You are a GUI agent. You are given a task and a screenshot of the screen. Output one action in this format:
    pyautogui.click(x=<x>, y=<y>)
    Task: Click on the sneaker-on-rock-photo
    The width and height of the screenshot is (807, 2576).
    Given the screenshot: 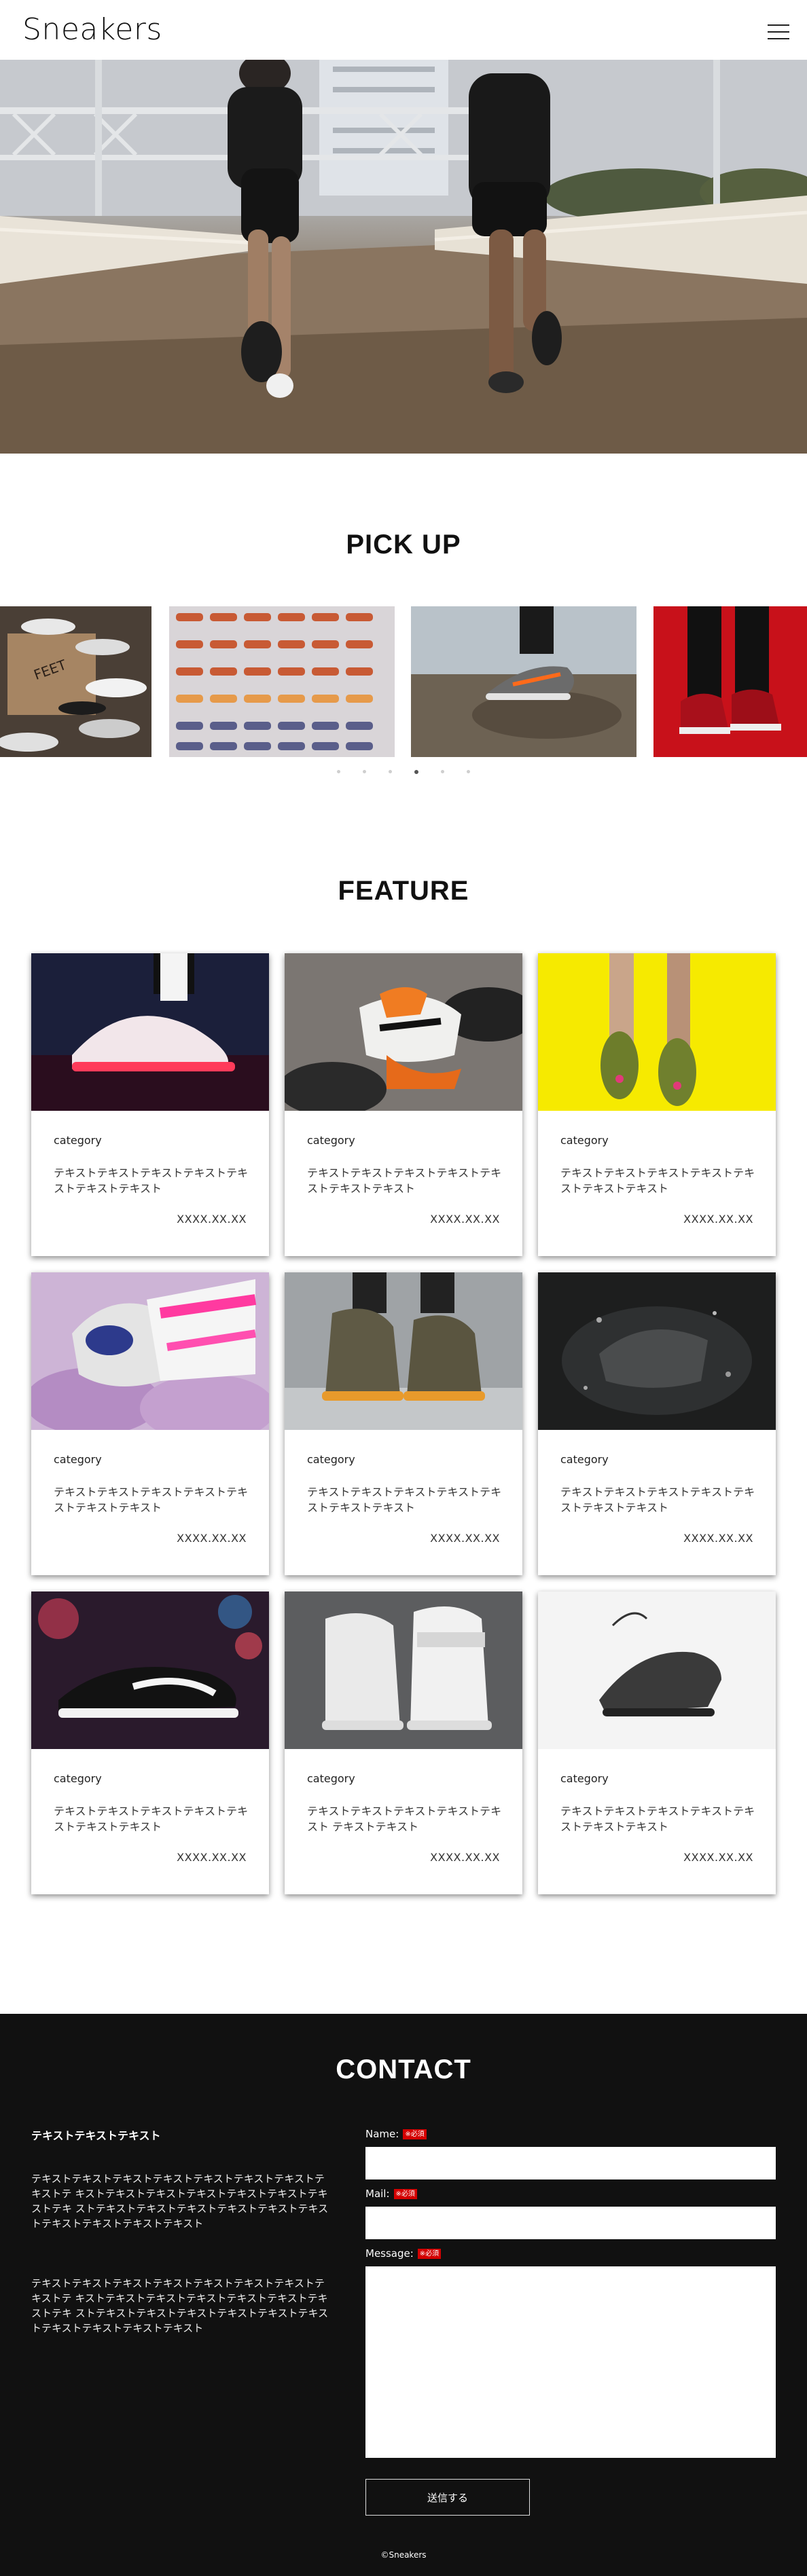 What is the action you would take?
    pyautogui.click(x=523, y=681)
    